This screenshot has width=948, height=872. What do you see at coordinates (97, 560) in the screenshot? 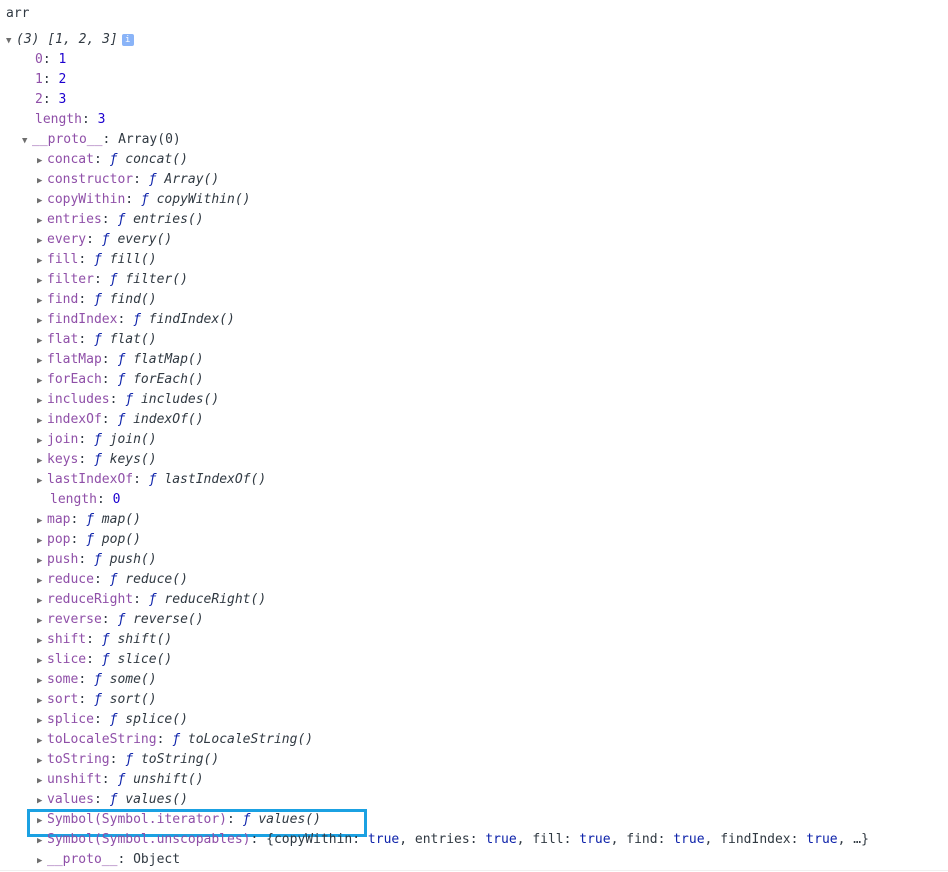
I see `method-row: ▶ push: ƒ push()` at bounding box center [97, 560].